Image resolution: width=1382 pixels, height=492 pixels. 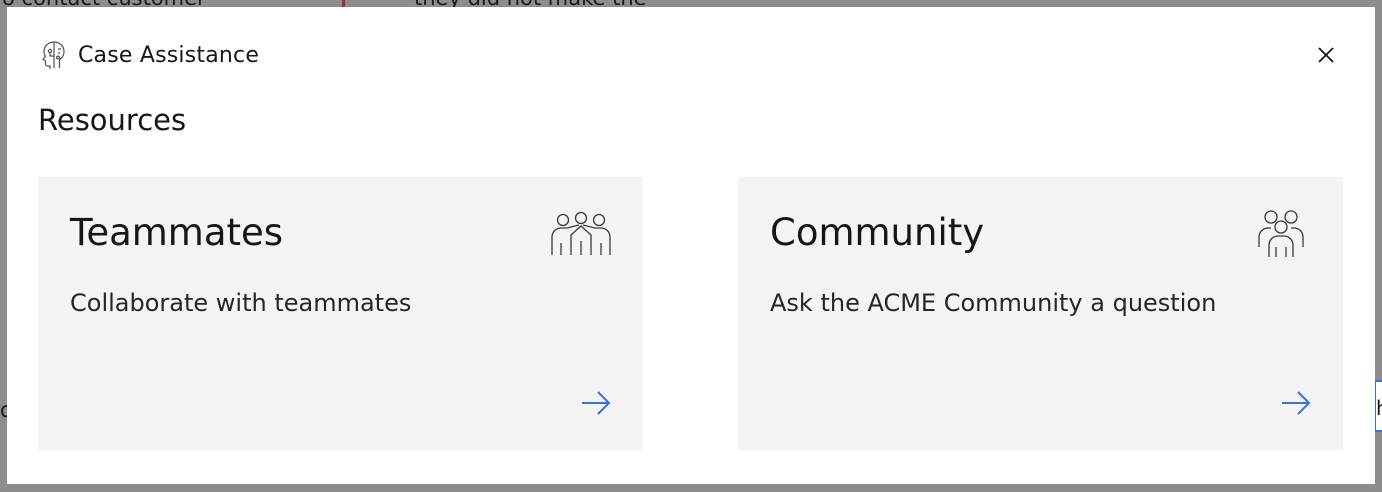 I want to click on background-button-edge: h, so click(x=1378, y=406).